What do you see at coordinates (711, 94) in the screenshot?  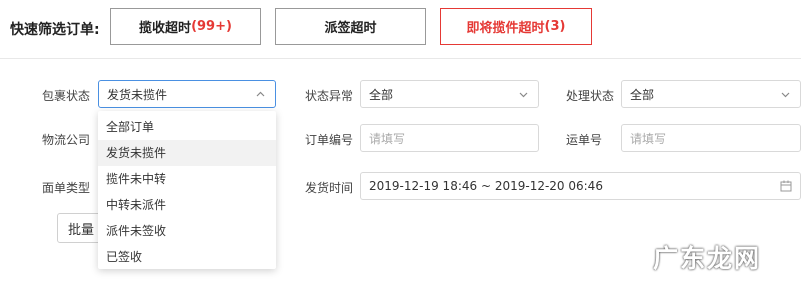 I see `process-status-select: 全部` at bounding box center [711, 94].